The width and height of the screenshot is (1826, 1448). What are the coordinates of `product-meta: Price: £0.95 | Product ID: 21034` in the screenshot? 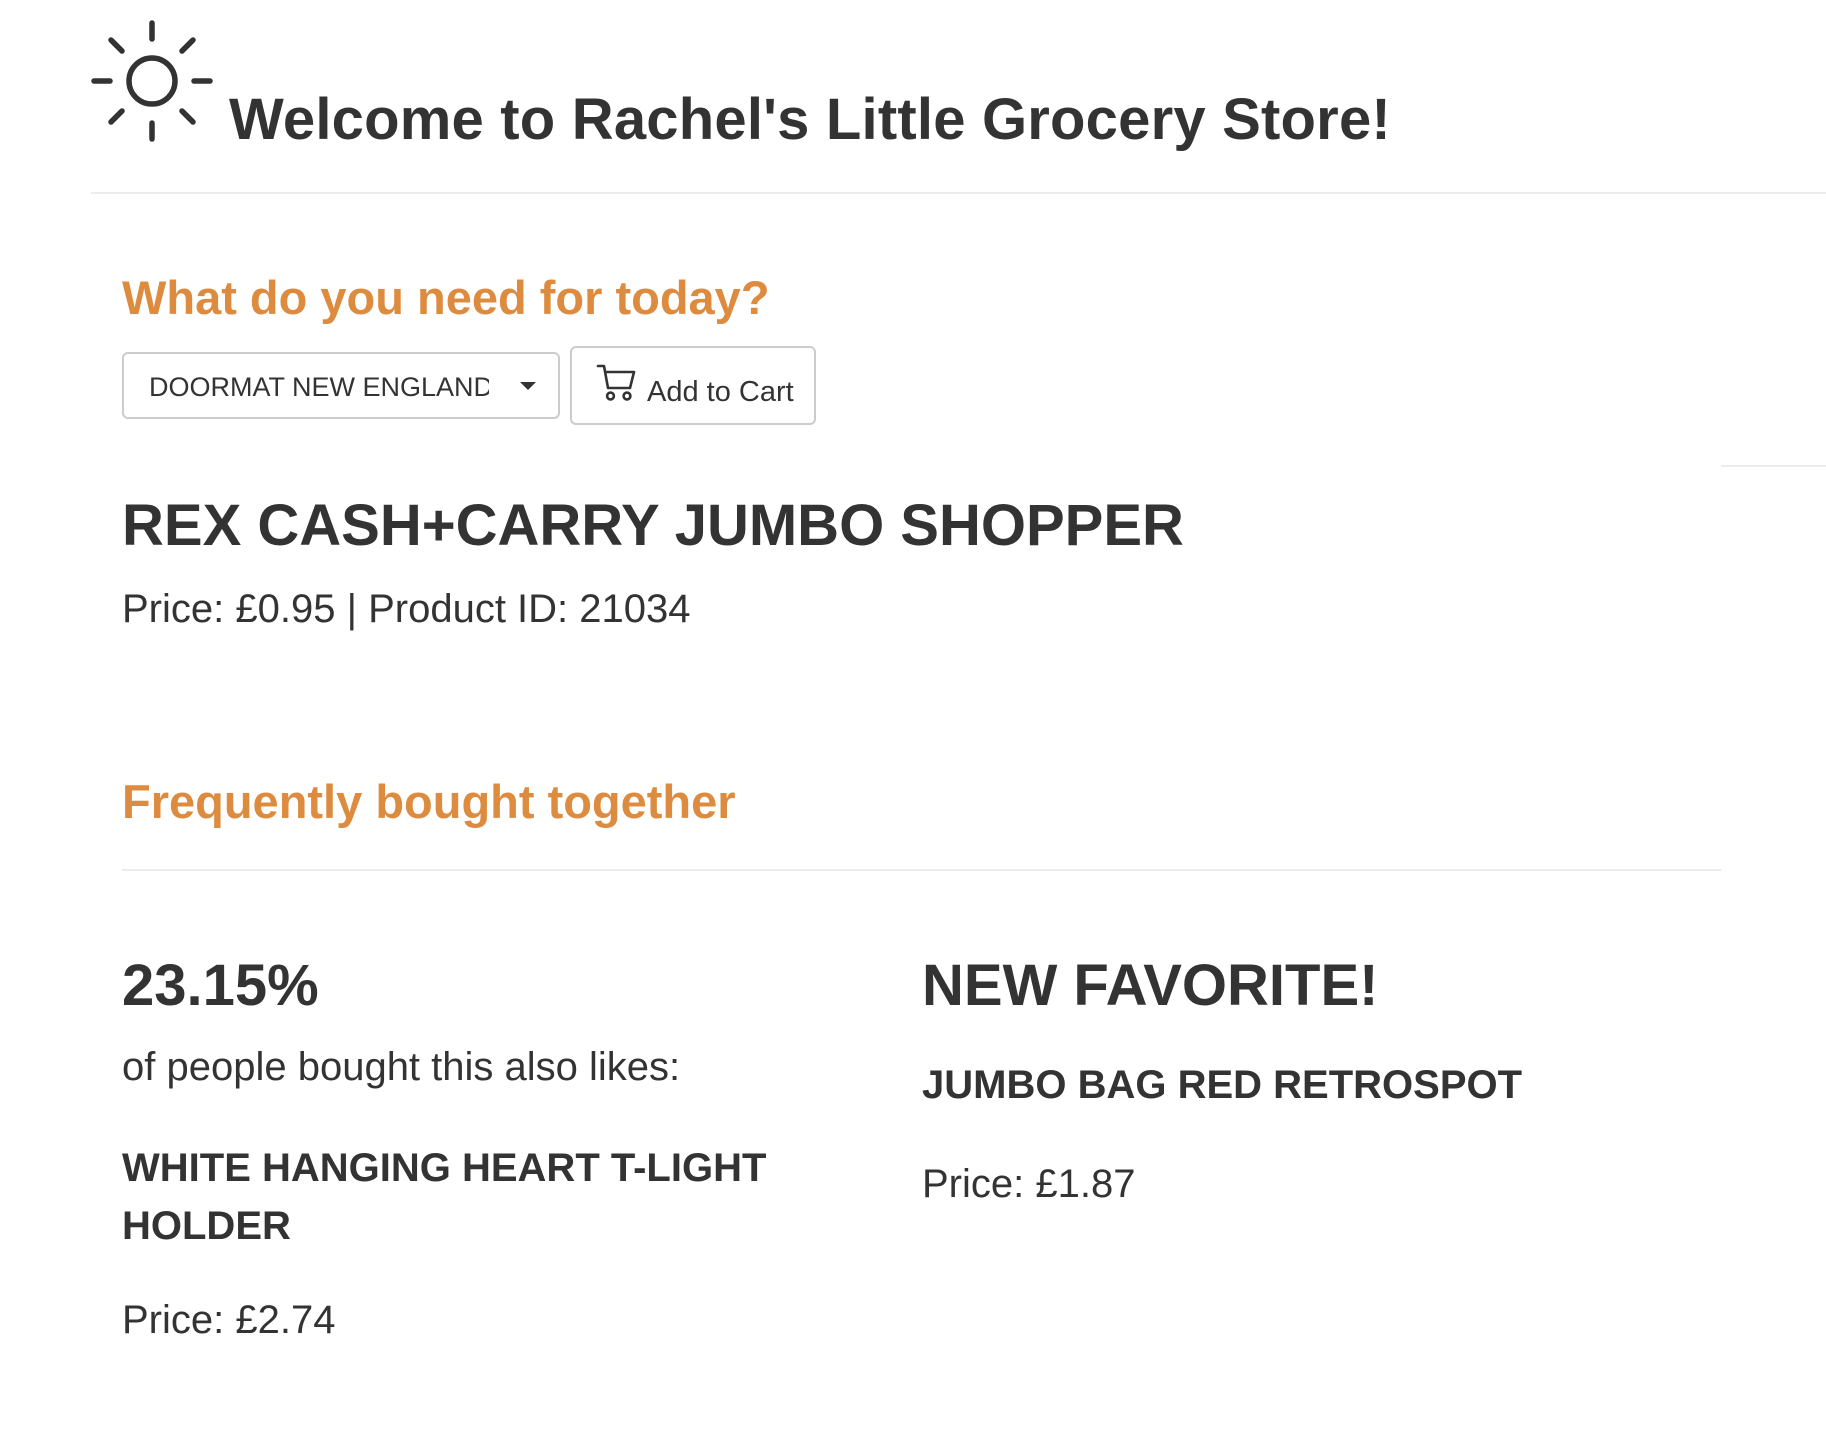 It's located at (406, 609).